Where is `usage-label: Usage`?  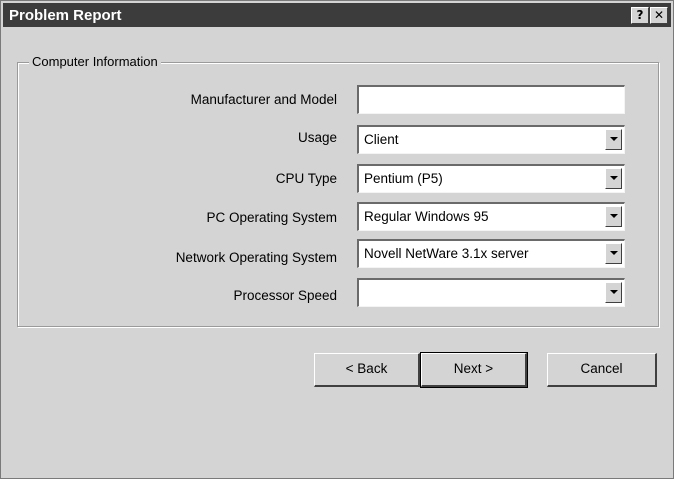 usage-label: Usage is located at coordinates (317, 137).